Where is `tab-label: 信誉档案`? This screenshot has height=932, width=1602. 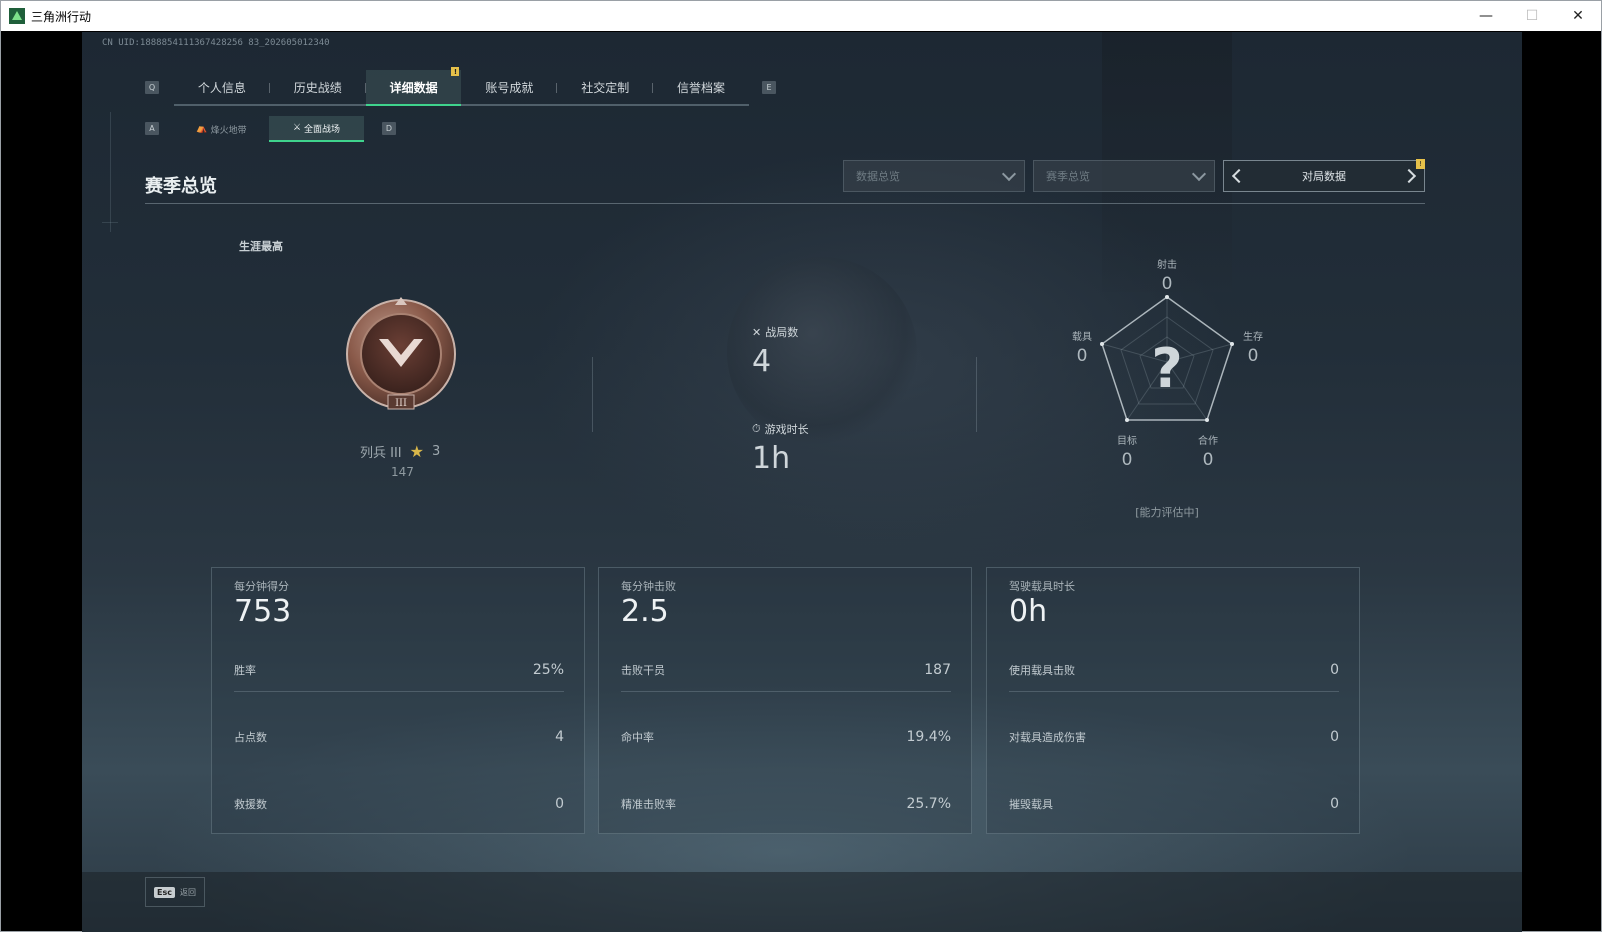 tab-label: 信誉档案 is located at coordinates (701, 87).